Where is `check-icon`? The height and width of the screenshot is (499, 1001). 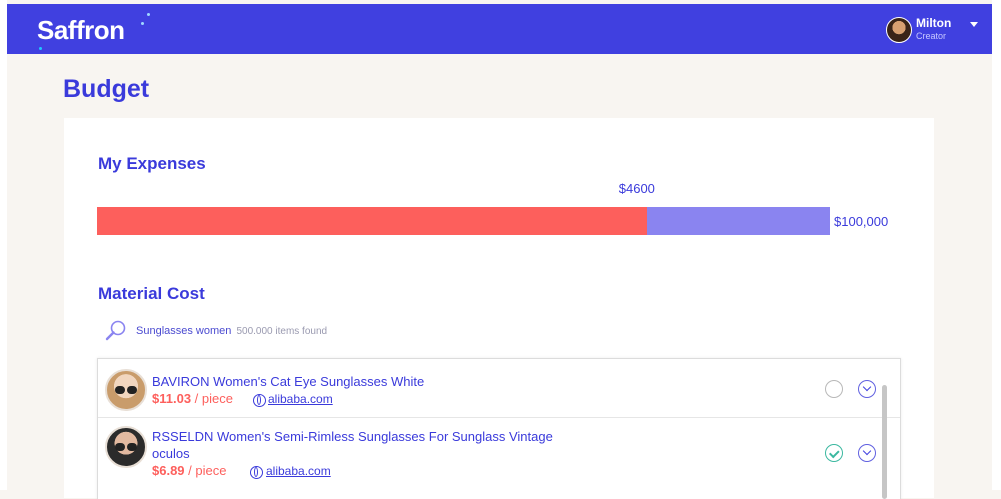 check-icon is located at coordinates (834, 453).